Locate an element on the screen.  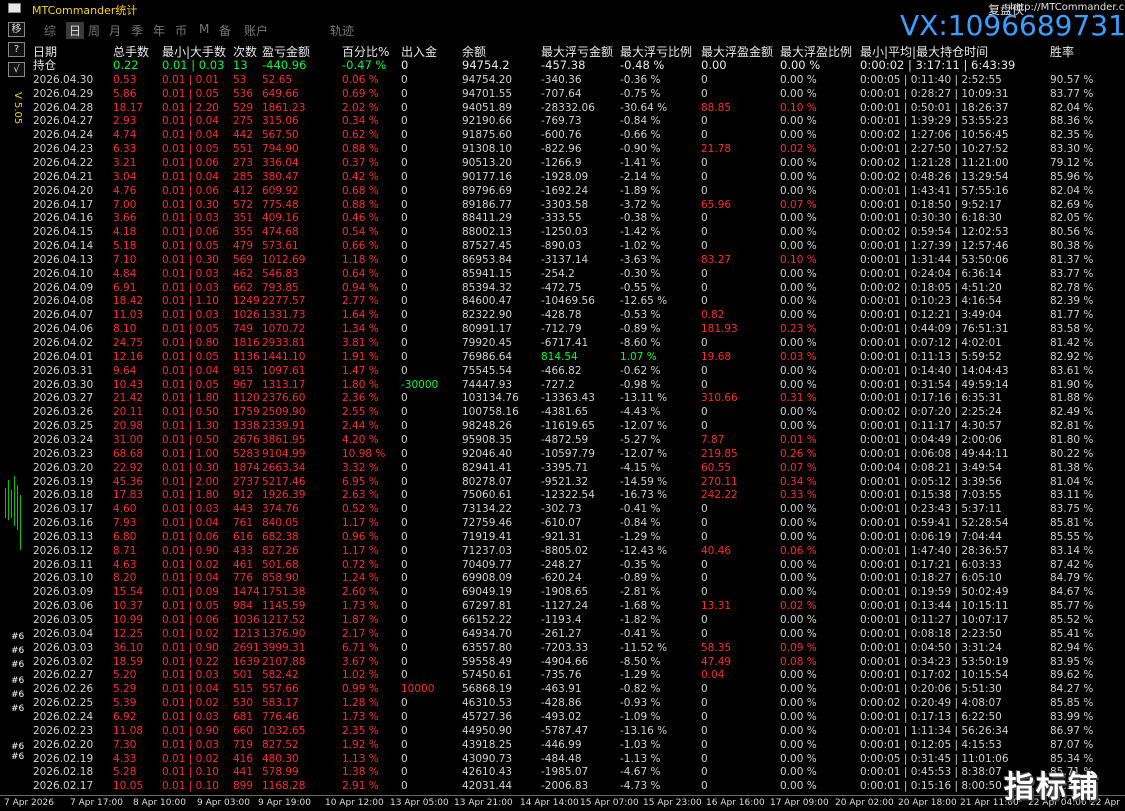
holding-cell: -0.48 % is located at coordinates (642, 65).